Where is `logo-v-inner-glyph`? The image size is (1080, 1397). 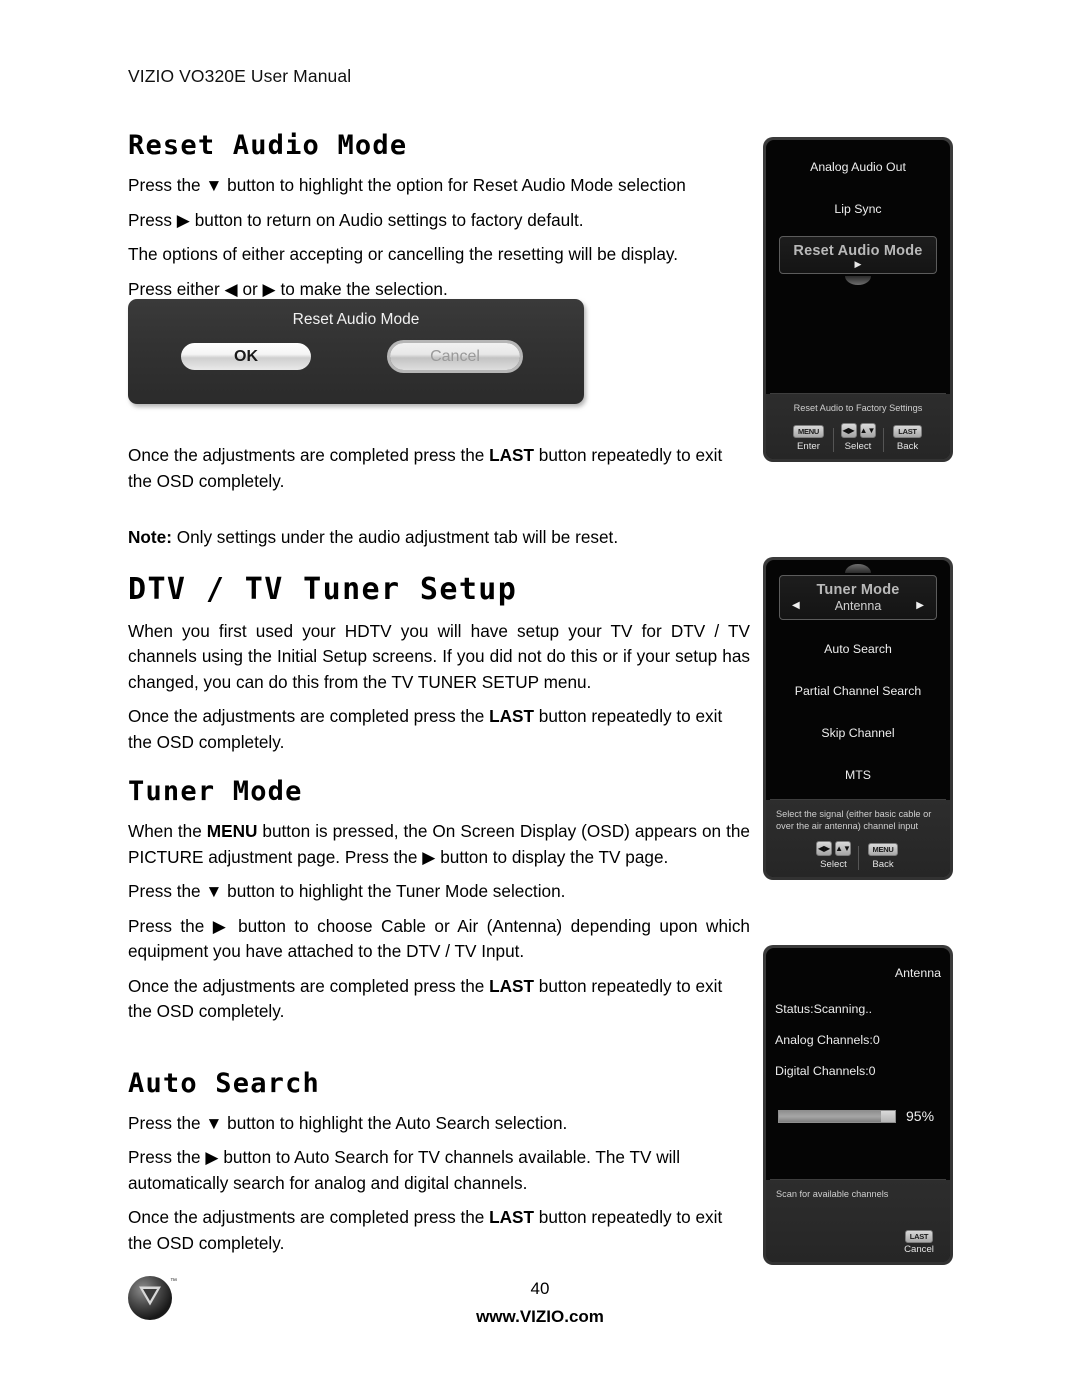
logo-v-inner-glyph is located at coordinates (150, 1295).